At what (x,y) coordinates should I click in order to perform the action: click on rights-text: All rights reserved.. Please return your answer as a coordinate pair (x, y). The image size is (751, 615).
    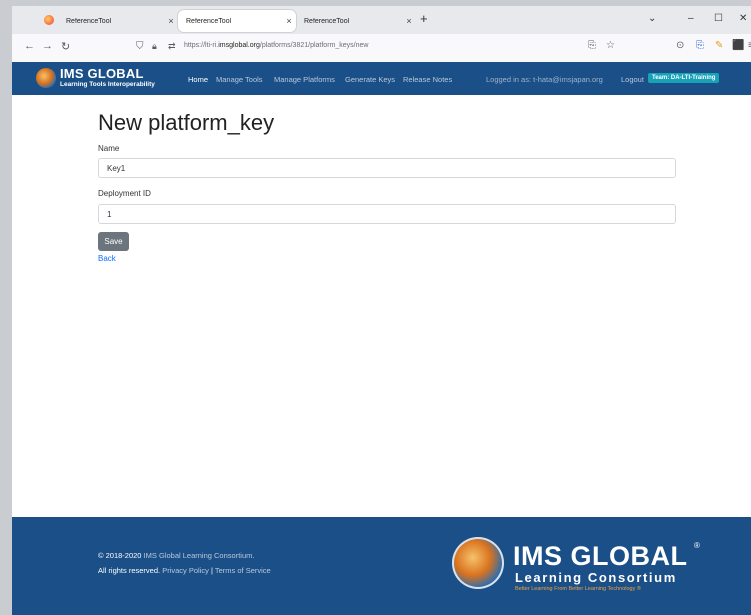
    Looking at the image, I should click on (130, 570).